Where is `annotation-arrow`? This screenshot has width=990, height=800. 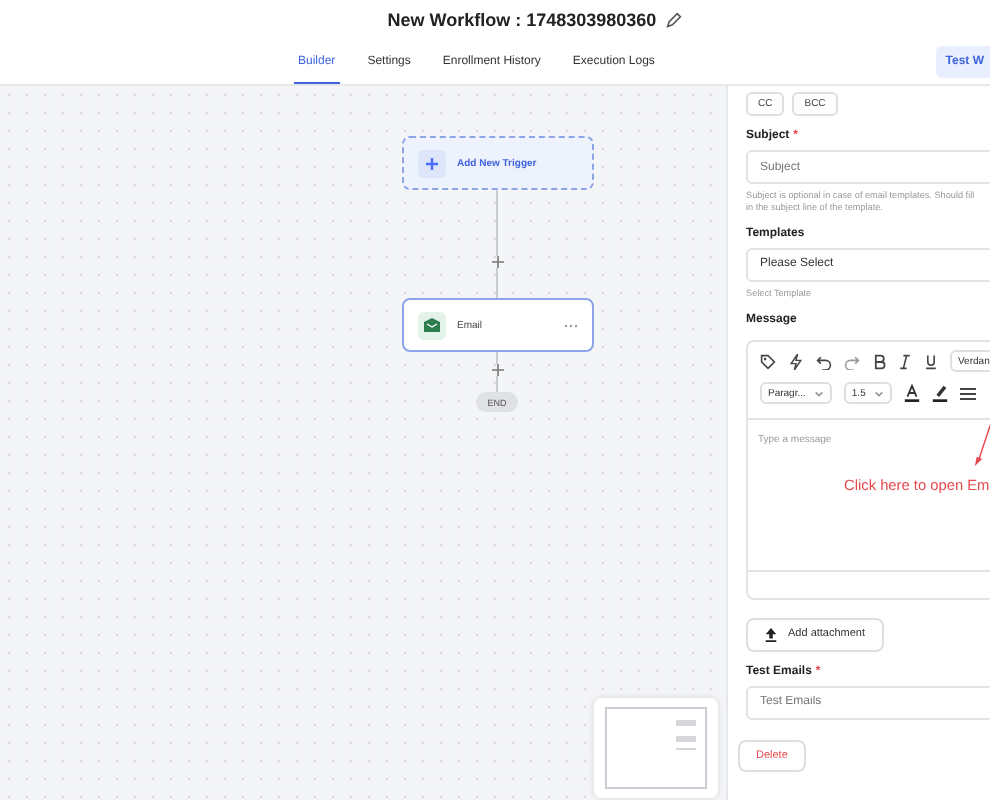
annotation-arrow is located at coordinates (982, 443).